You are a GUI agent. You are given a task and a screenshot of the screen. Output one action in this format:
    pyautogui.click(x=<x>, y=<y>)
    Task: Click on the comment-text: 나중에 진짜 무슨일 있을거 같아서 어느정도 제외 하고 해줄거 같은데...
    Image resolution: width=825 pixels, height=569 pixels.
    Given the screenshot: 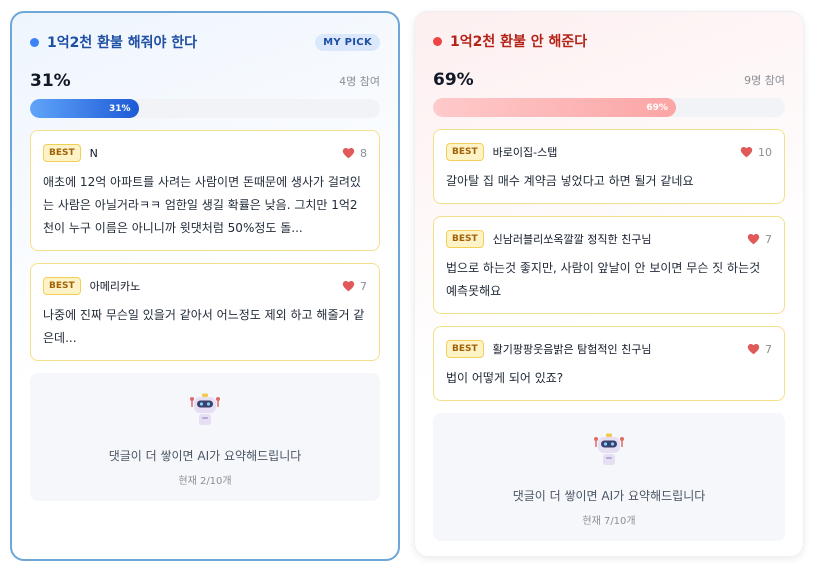 What is the action you would take?
    pyautogui.click(x=204, y=326)
    